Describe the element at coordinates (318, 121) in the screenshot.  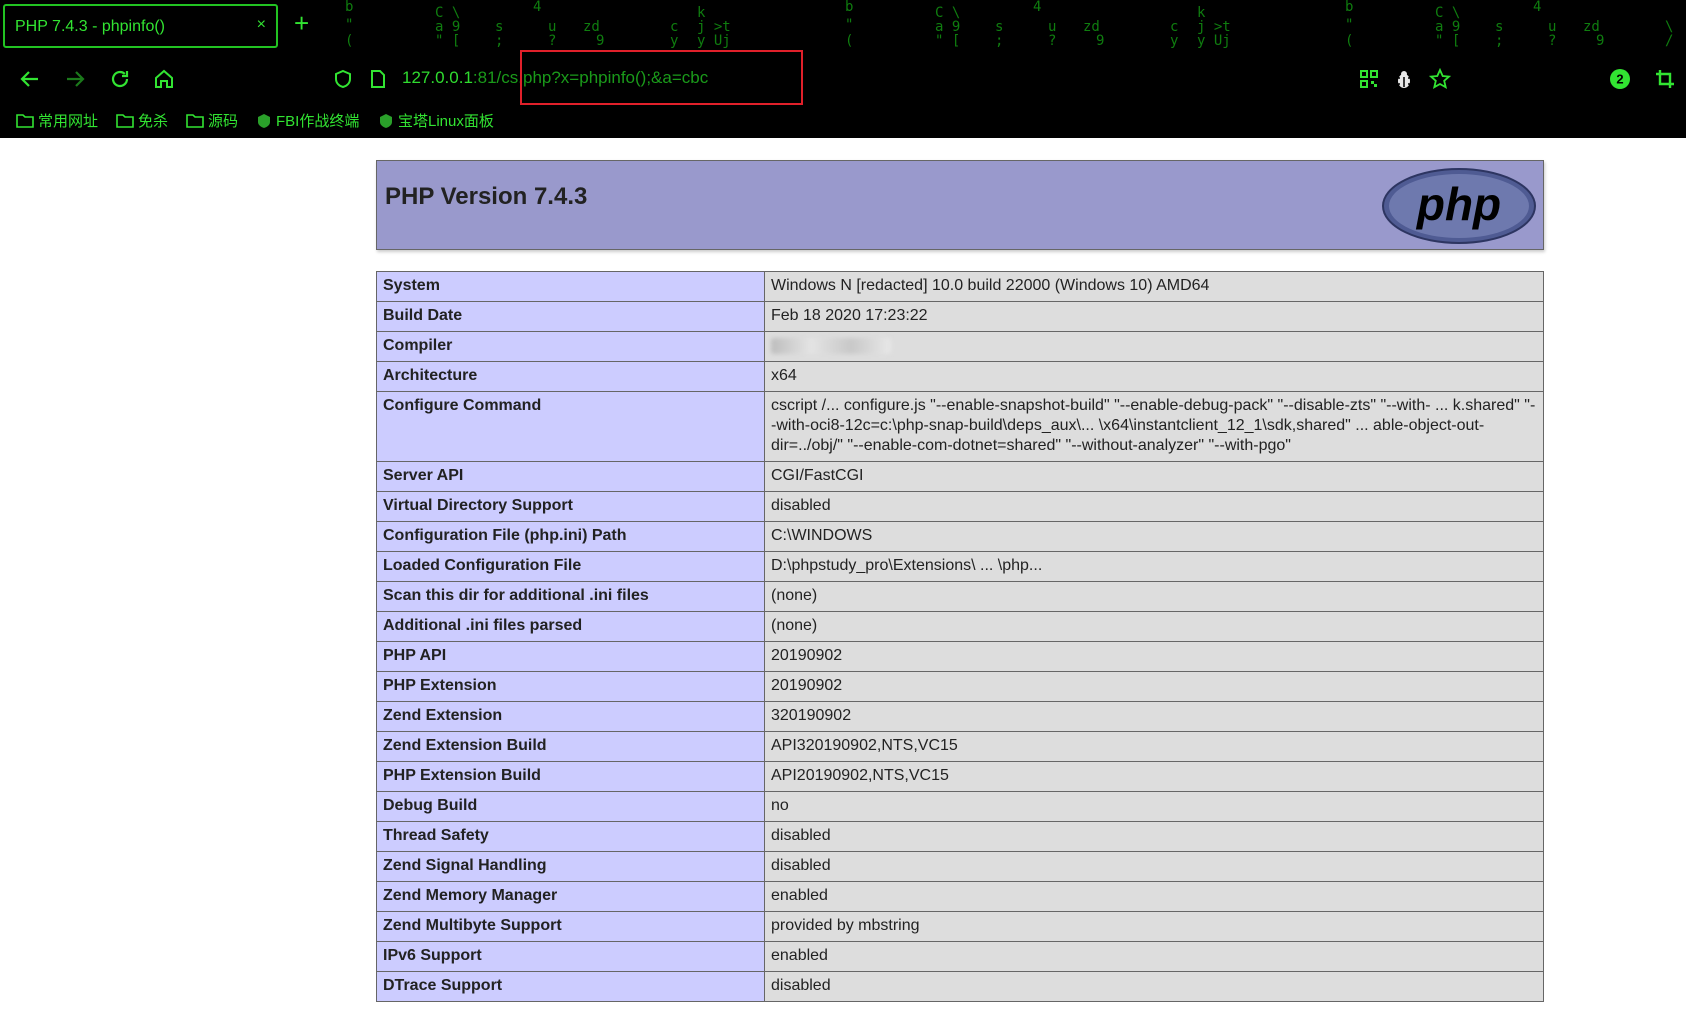
I see `bookmark-label: FBI作战终端` at that location.